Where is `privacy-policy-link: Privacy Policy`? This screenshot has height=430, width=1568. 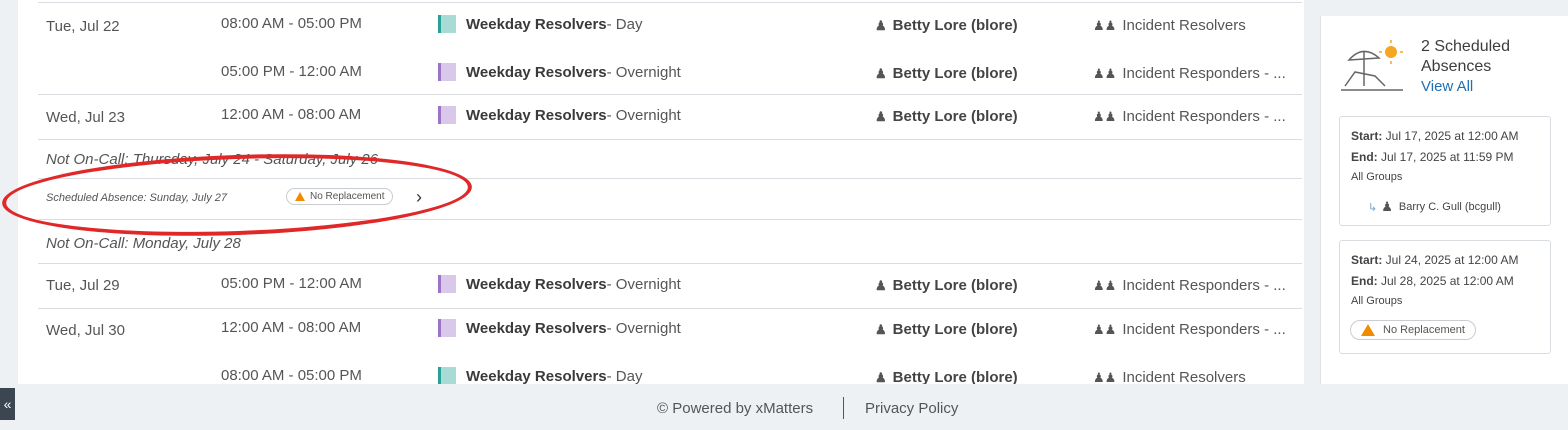 privacy-policy-link: Privacy Policy is located at coordinates (911, 408).